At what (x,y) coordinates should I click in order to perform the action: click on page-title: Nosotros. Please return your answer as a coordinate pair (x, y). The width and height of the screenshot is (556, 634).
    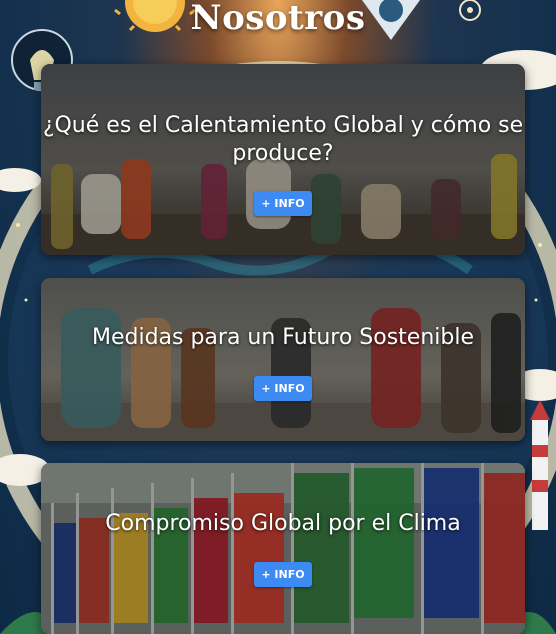
    Looking at the image, I should click on (278, 19).